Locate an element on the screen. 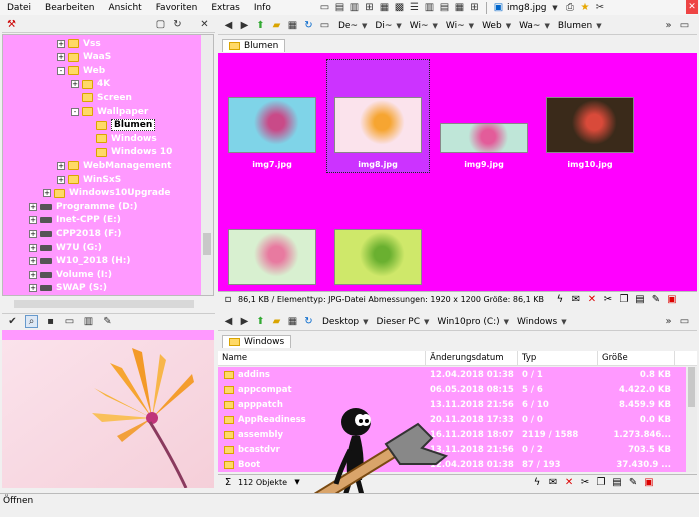 The image size is (699, 517). menu-extras: Extras is located at coordinates (225, 8).